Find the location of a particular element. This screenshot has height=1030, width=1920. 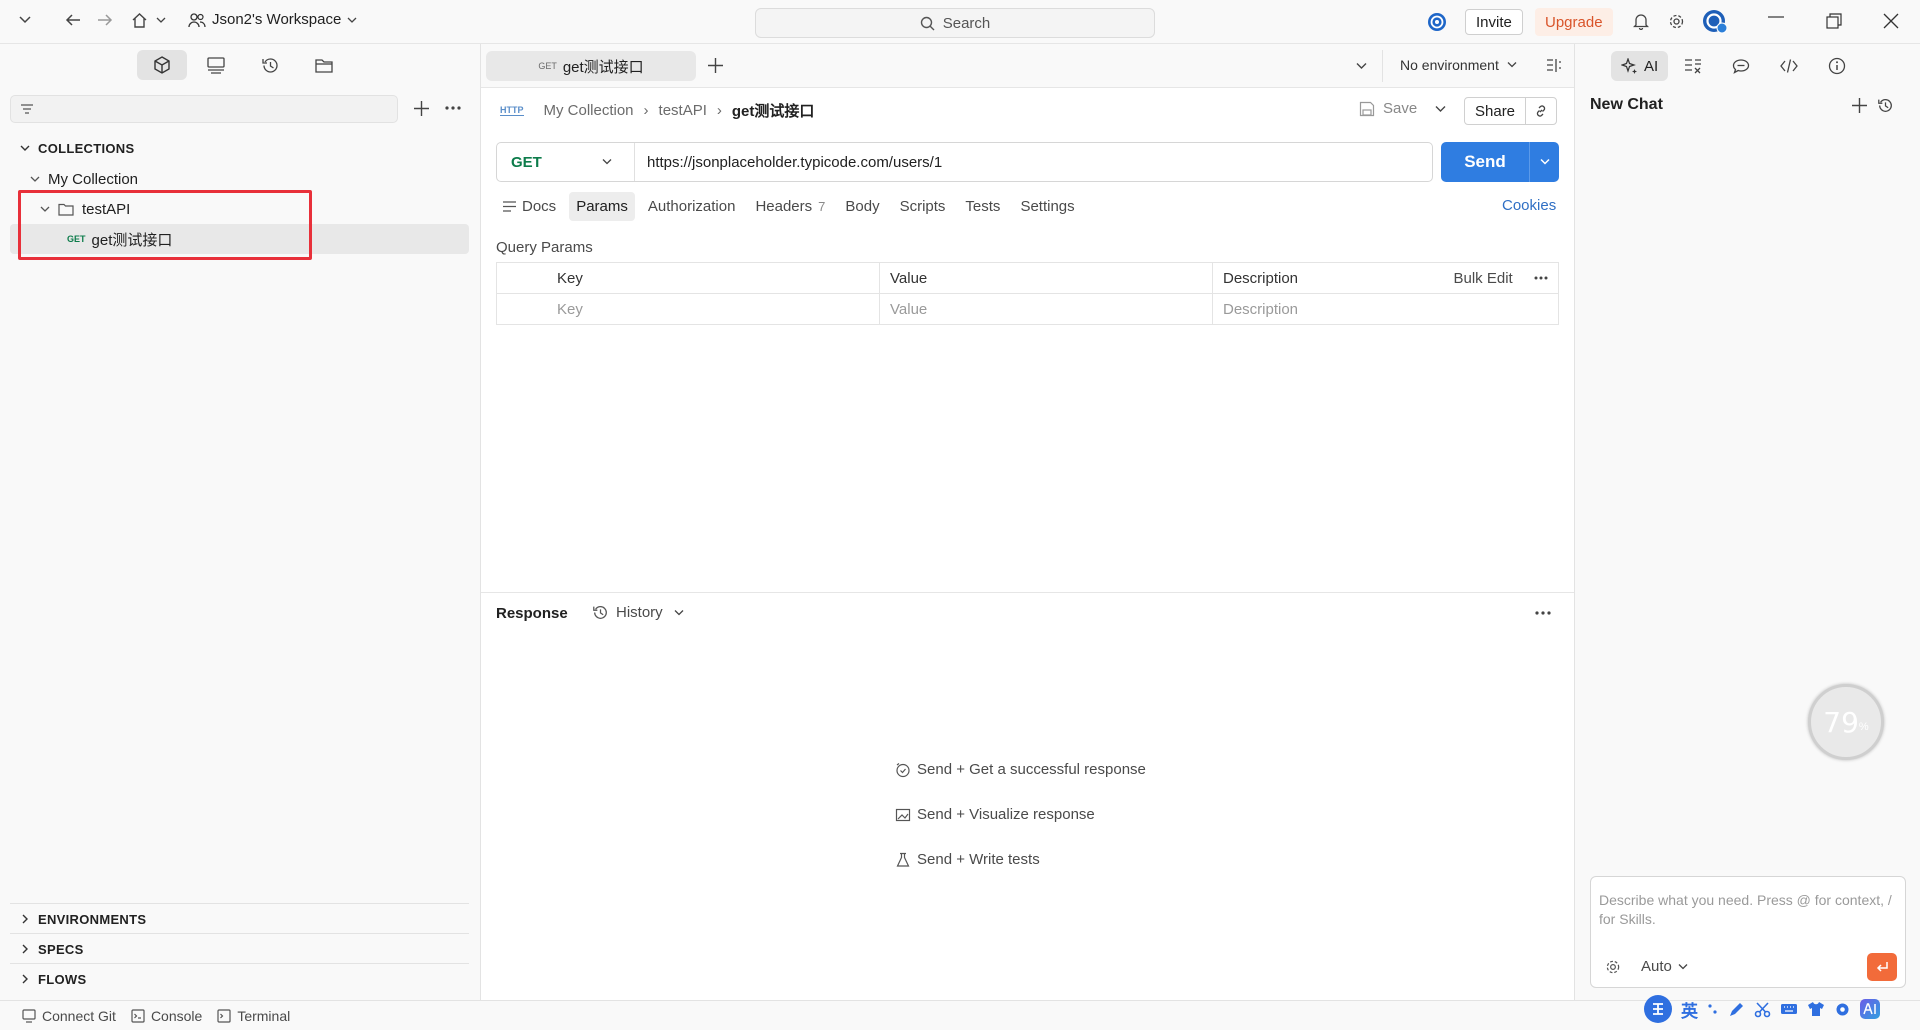

avatar is located at coordinates (1715, 22).